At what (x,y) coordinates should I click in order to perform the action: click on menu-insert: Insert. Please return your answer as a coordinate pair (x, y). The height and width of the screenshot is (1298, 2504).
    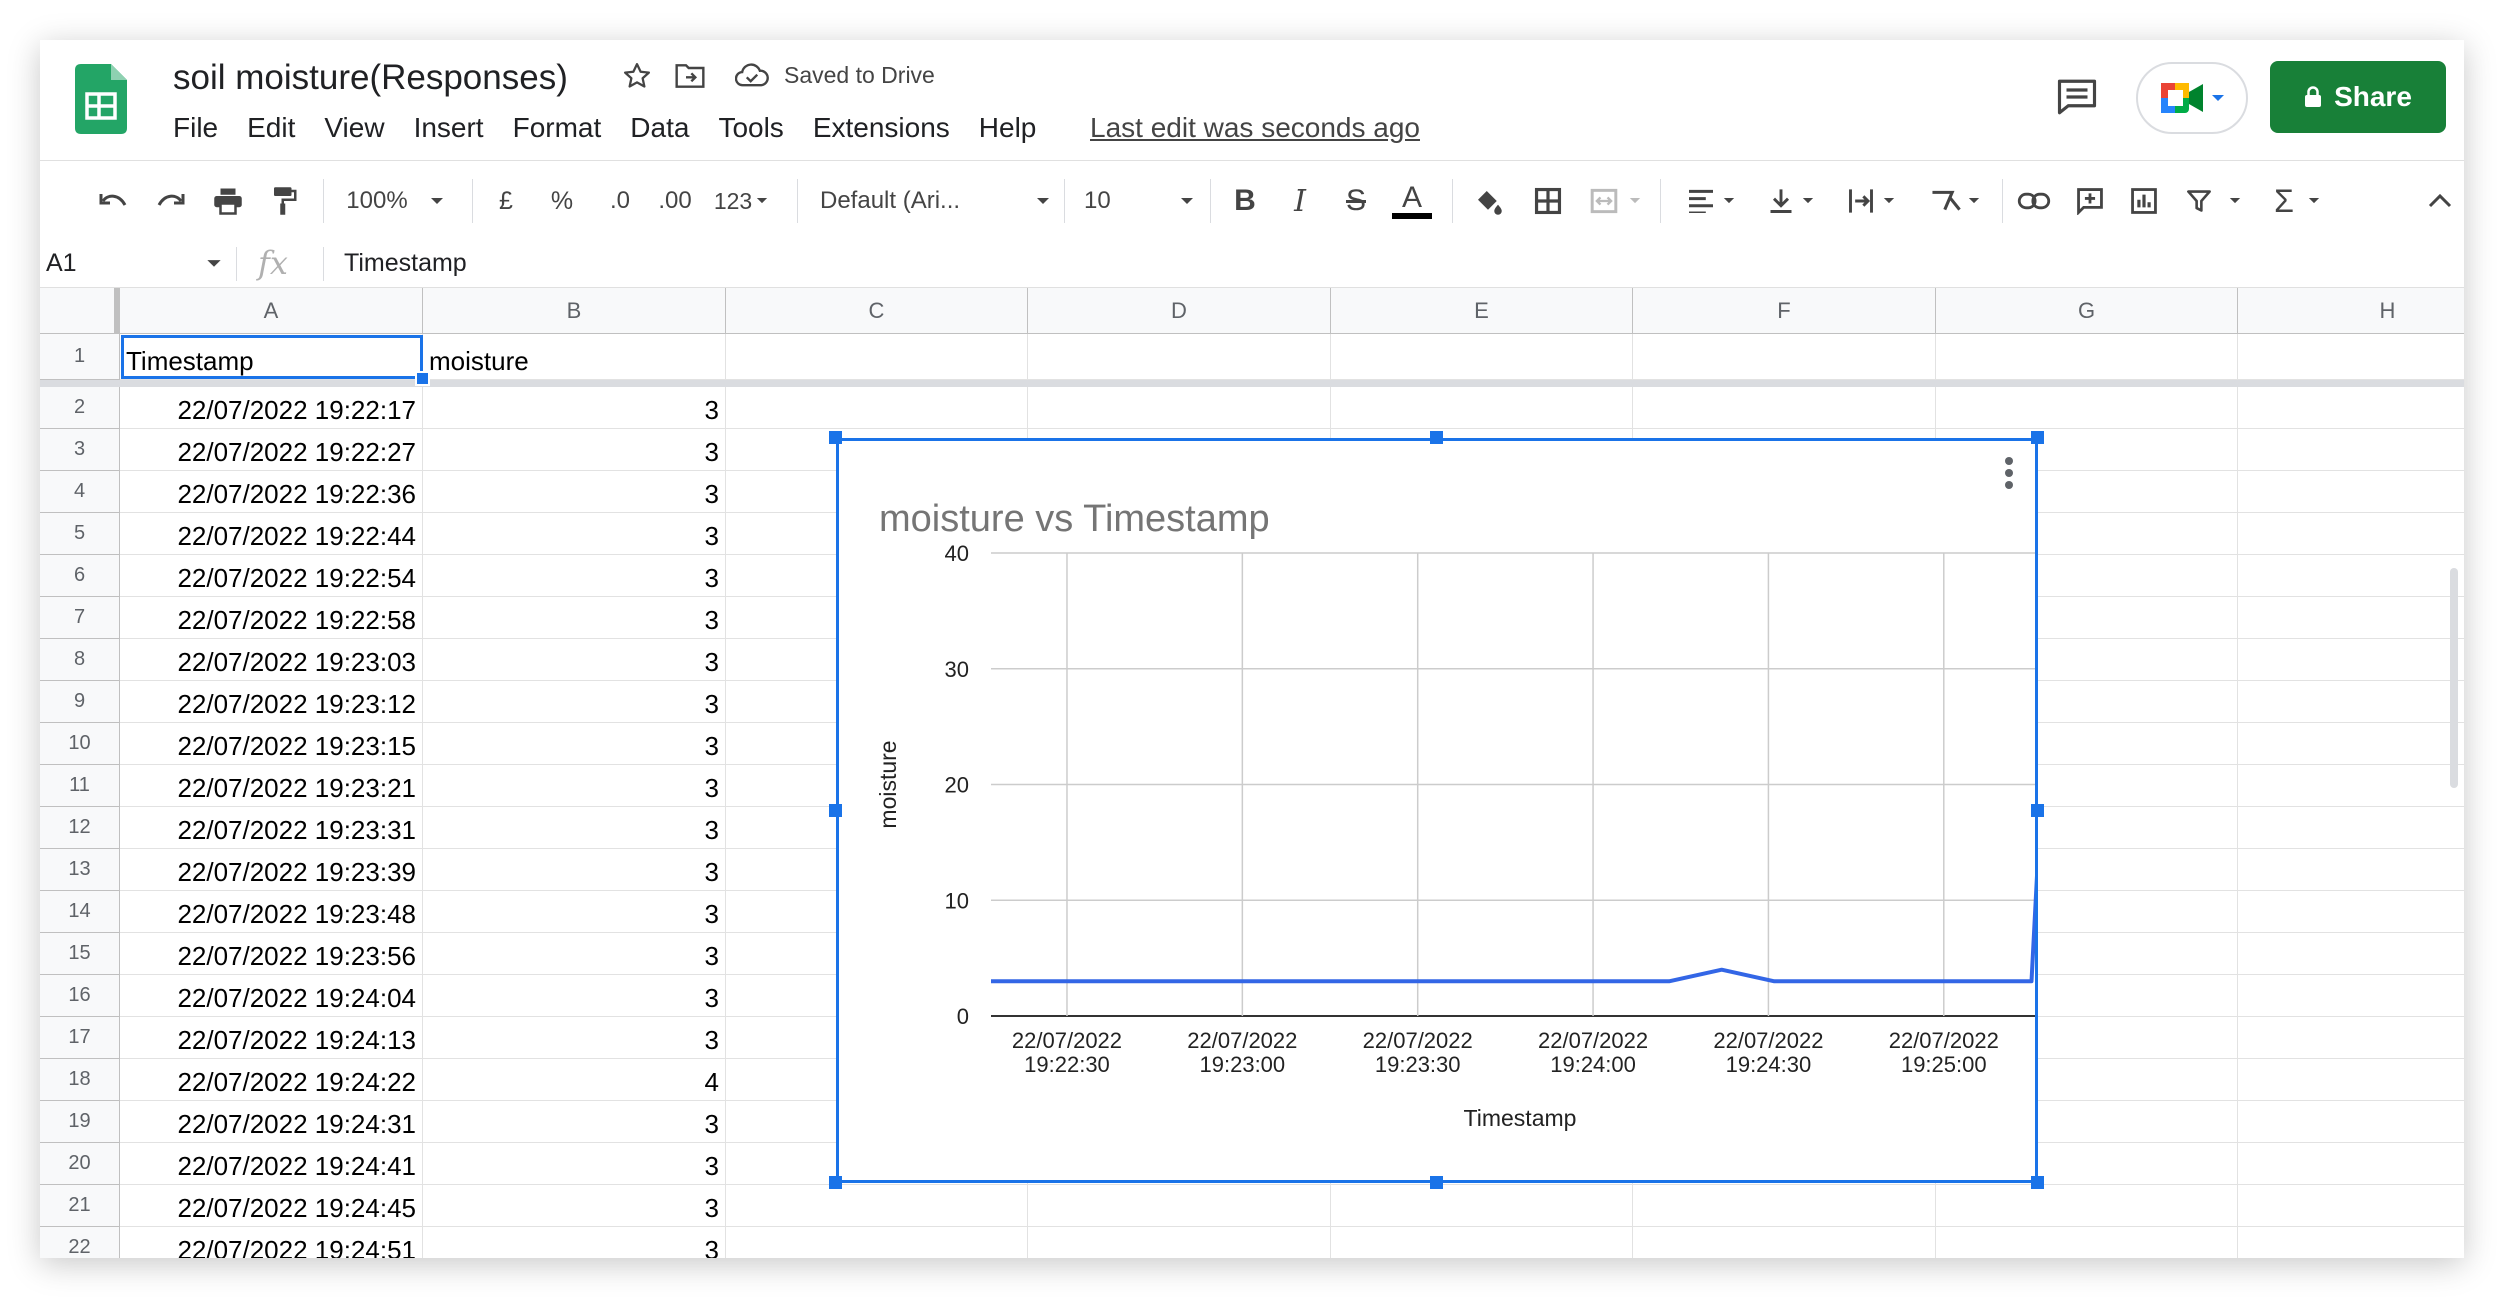
    Looking at the image, I should click on (449, 128).